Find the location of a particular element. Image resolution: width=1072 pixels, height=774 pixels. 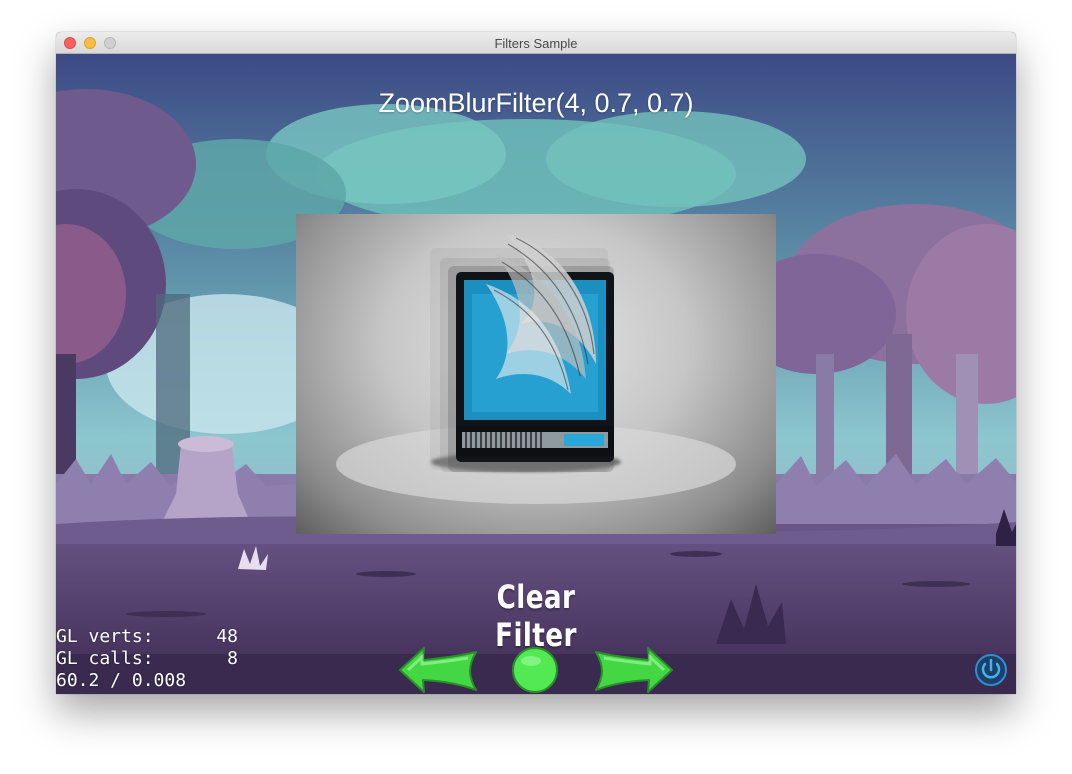

toggle-filter-button is located at coordinates (535, 670).